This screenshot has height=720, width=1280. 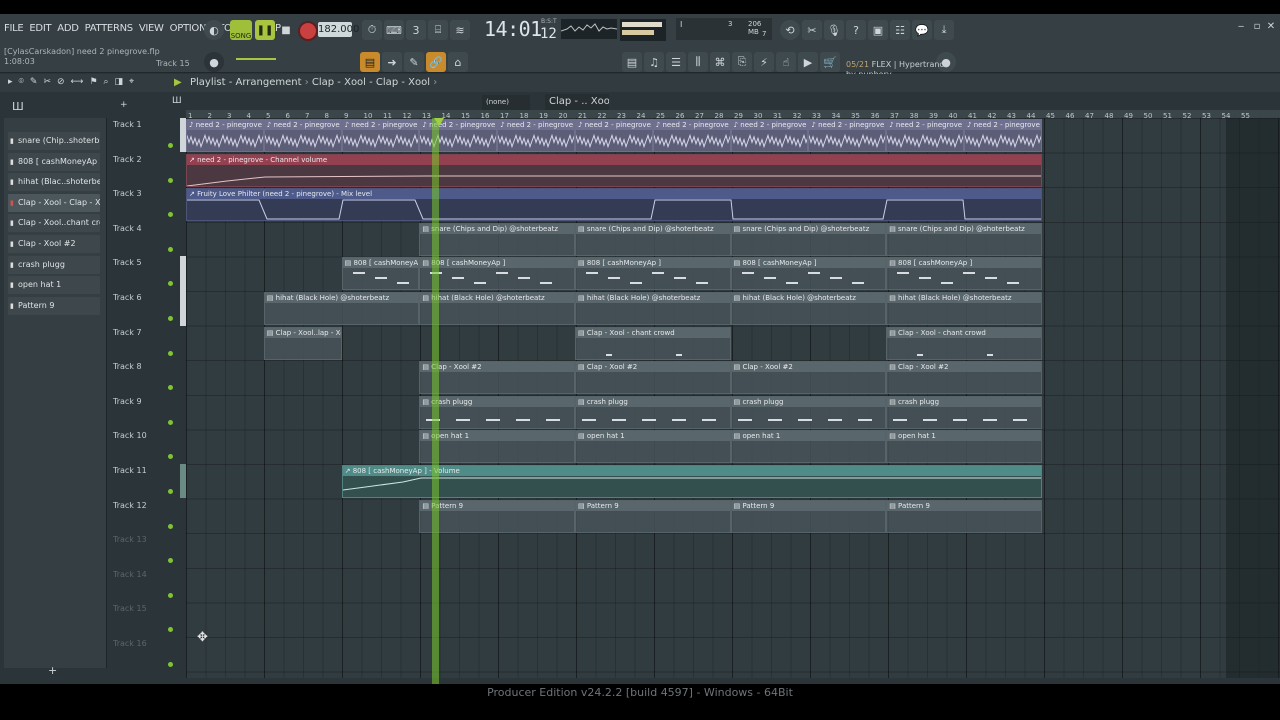 What do you see at coordinates (742, 62) in the screenshot?
I see `browser-icon: ⎘` at bounding box center [742, 62].